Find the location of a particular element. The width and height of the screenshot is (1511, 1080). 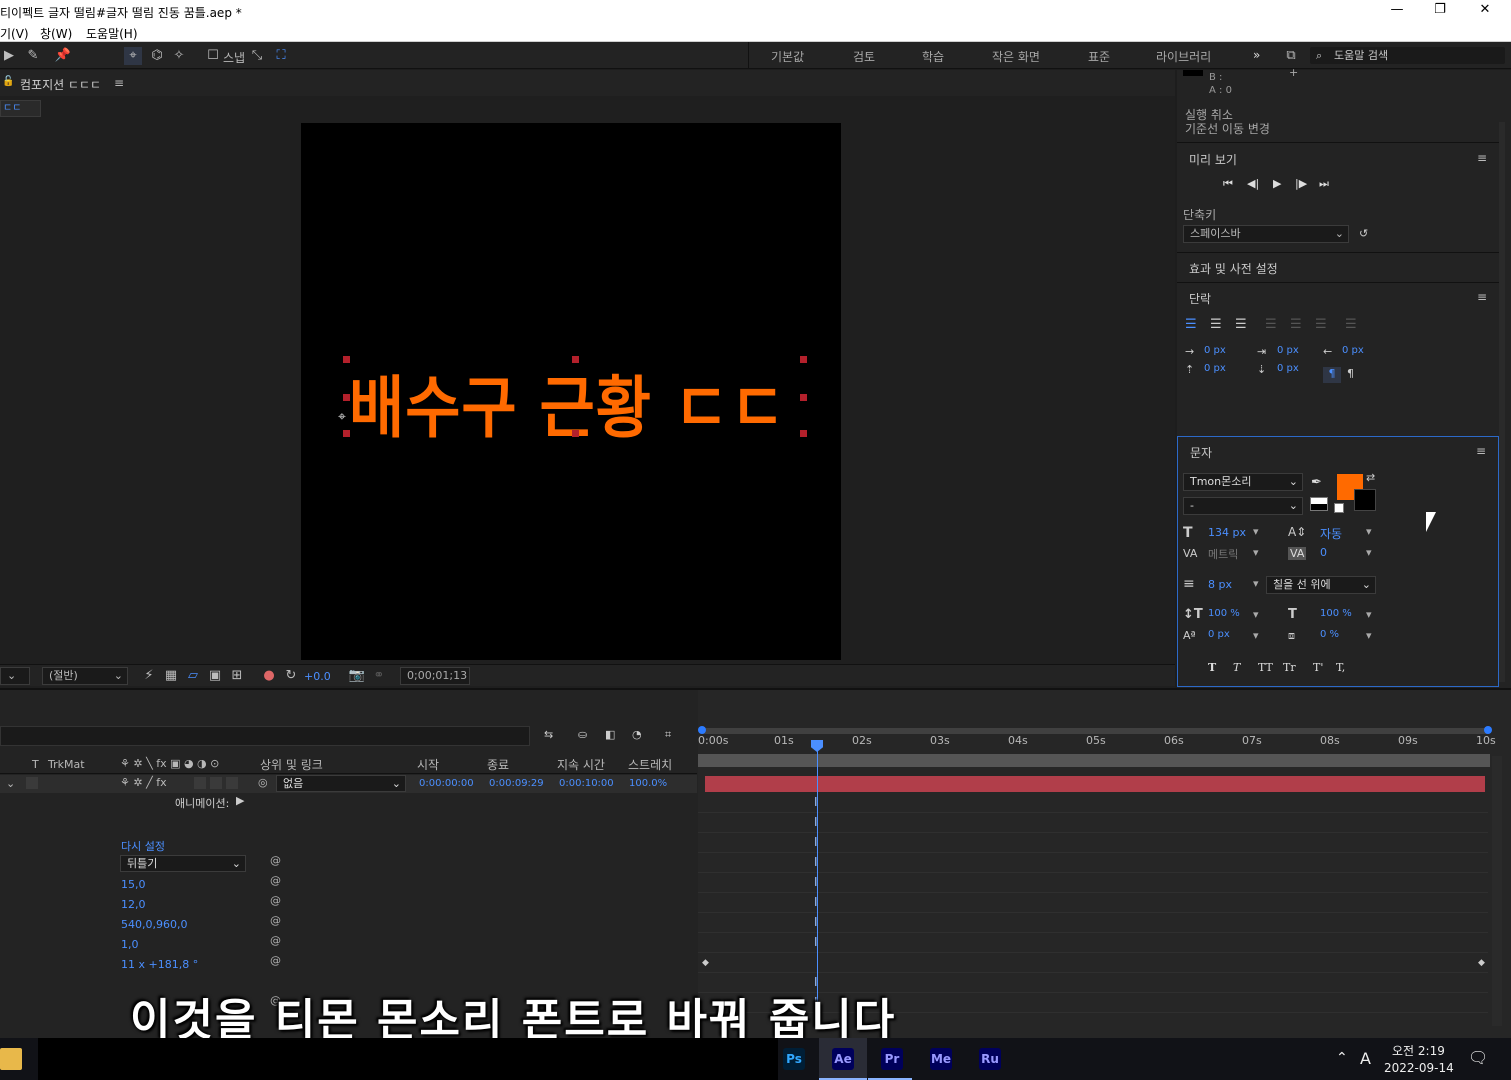

restore-button: ❐ is located at coordinates (1440, 11).